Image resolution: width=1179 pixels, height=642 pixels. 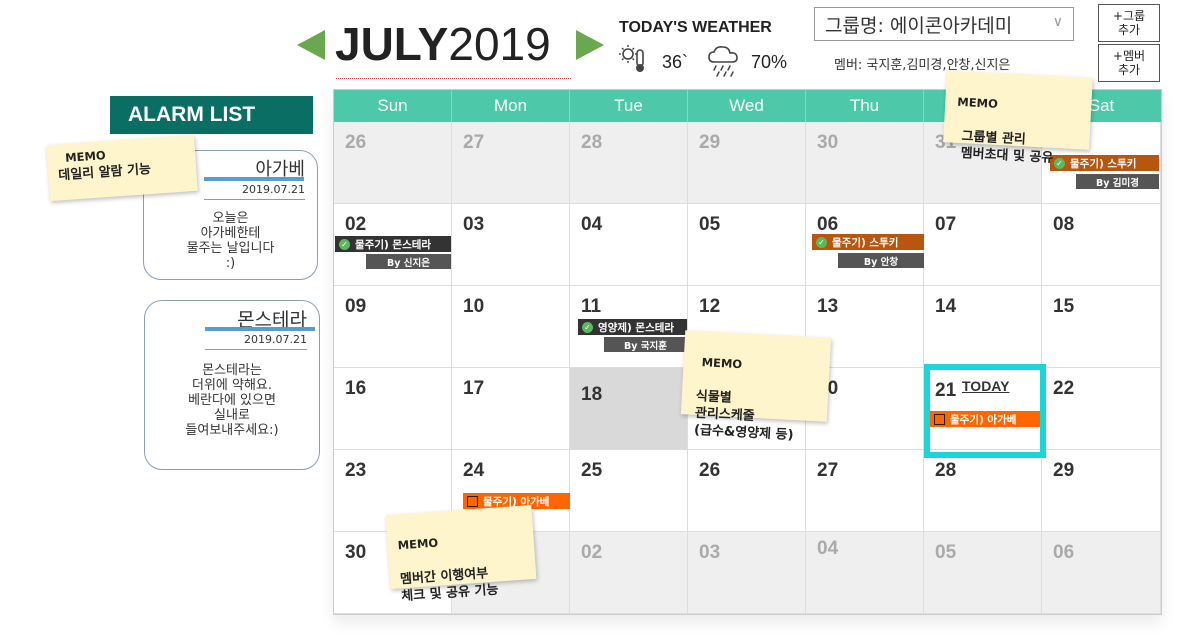 What do you see at coordinates (922, 65) in the screenshot?
I see `member-list: 멤버: 국지훈,김미경,안창,신지은` at bounding box center [922, 65].